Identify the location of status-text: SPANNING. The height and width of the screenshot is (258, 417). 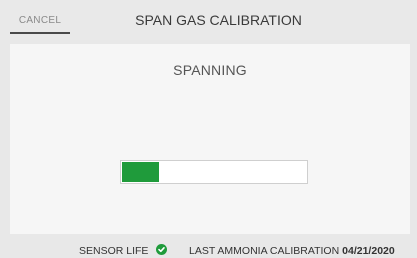
(210, 70).